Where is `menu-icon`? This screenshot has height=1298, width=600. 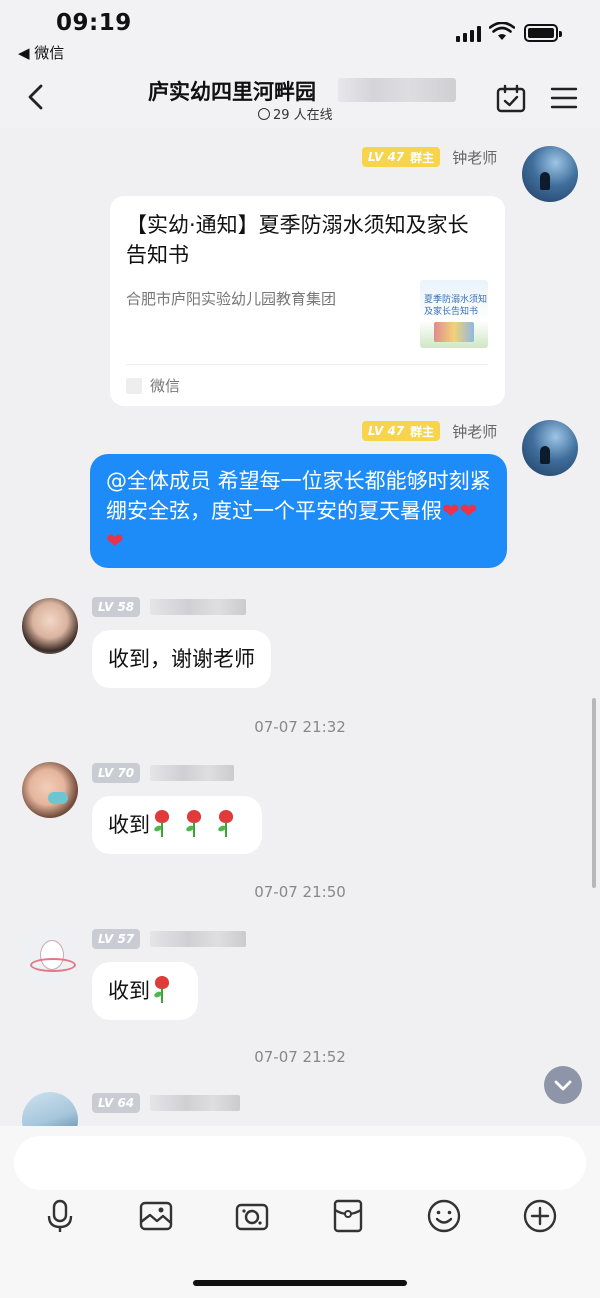 menu-icon is located at coordinates (564, 98).